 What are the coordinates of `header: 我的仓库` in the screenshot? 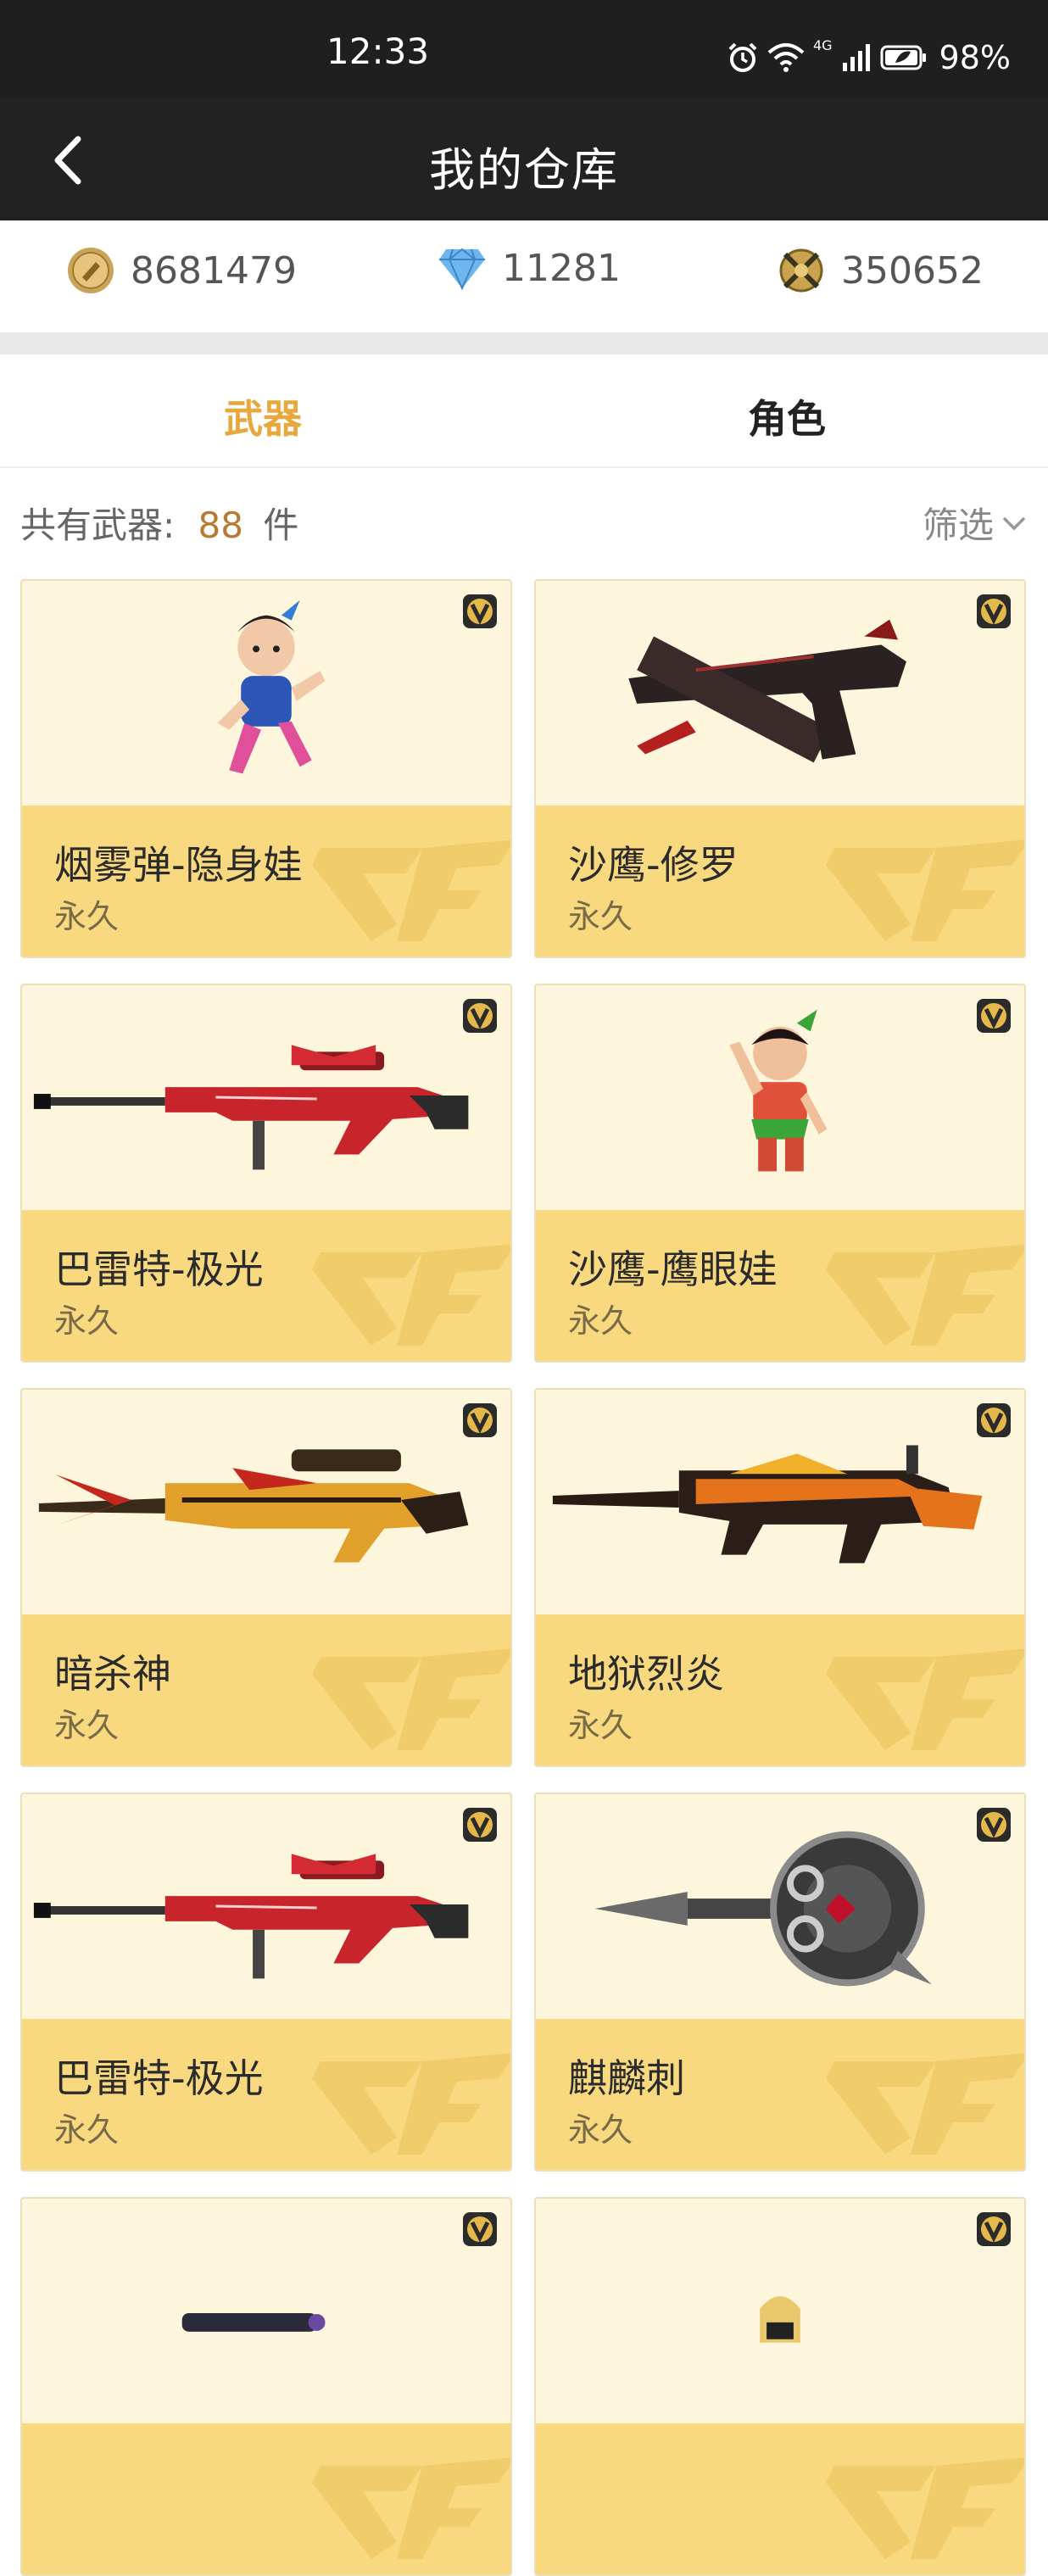 It's located at (524, 158).